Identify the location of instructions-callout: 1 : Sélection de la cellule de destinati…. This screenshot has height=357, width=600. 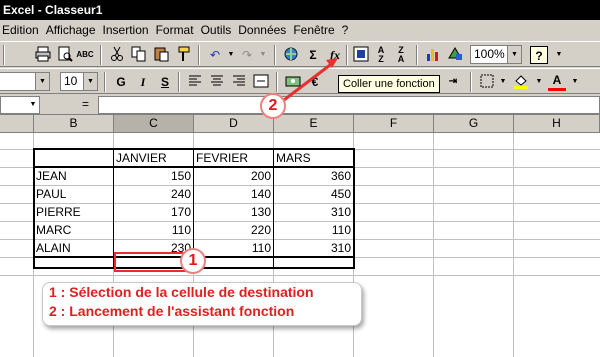
(202, 304).